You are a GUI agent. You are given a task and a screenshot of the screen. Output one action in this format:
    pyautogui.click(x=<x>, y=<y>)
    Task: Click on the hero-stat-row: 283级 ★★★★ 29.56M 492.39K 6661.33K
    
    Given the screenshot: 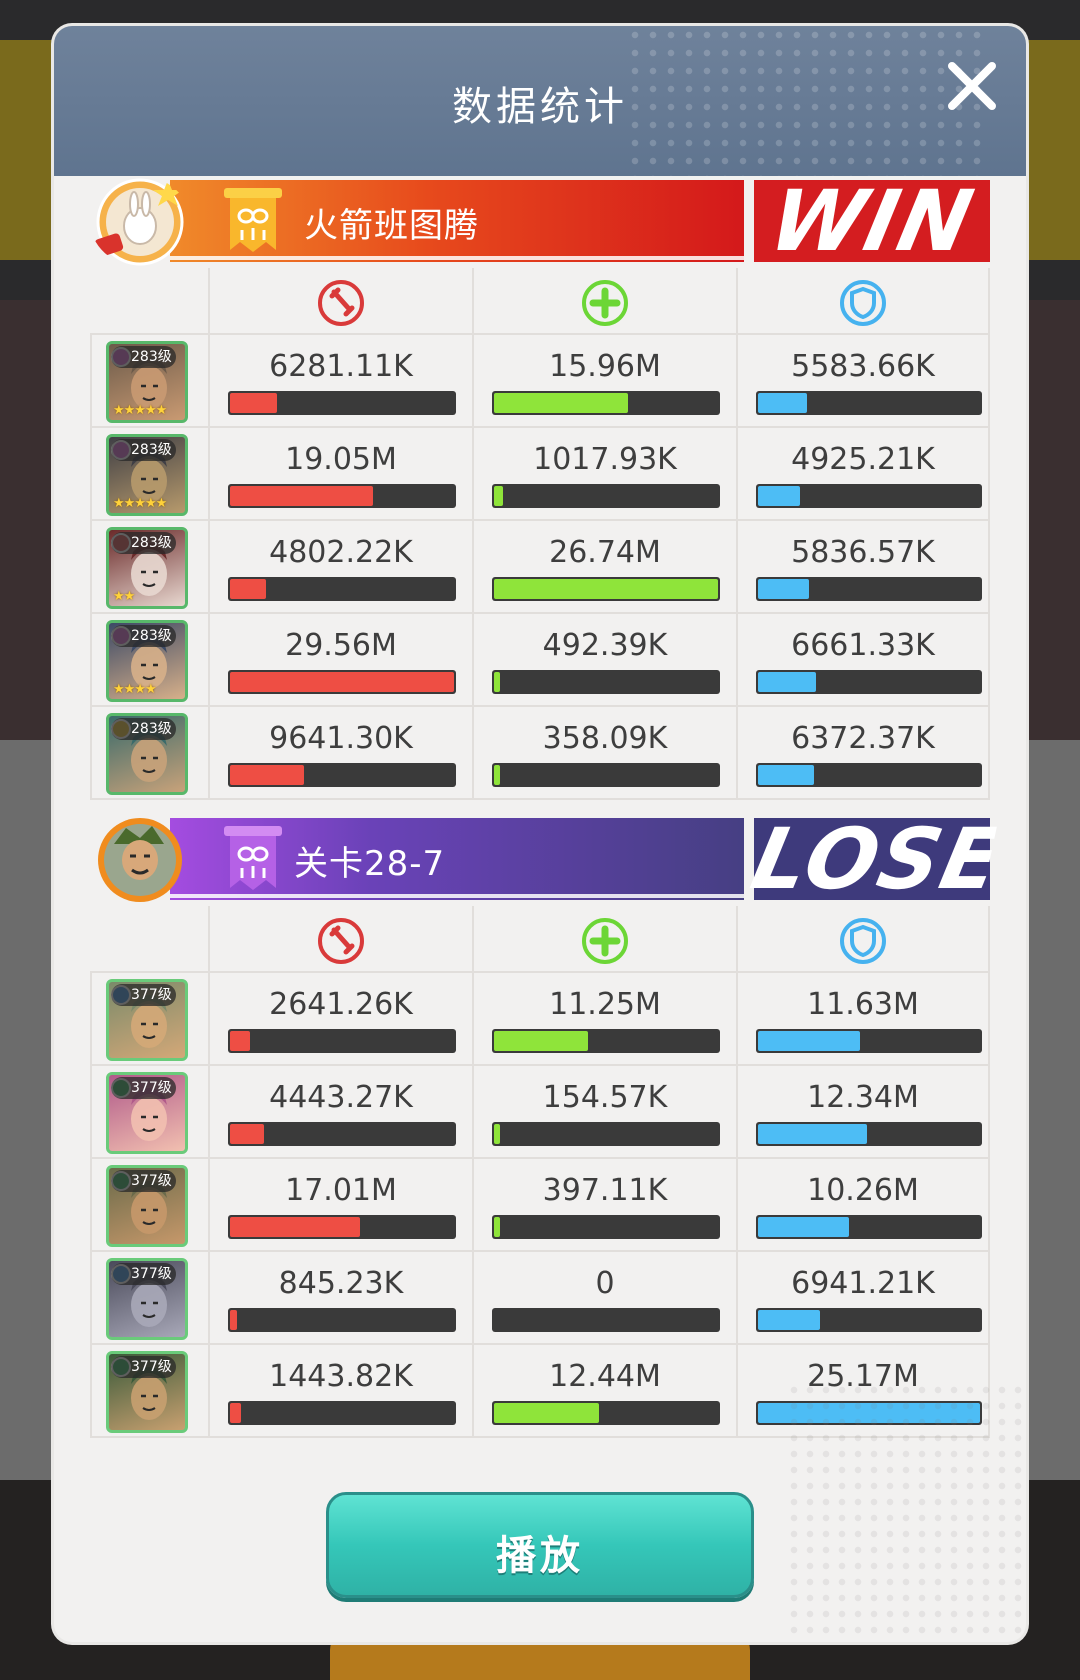 What is the action you would take?
    pyautogui.click(x=540, y=660)
    